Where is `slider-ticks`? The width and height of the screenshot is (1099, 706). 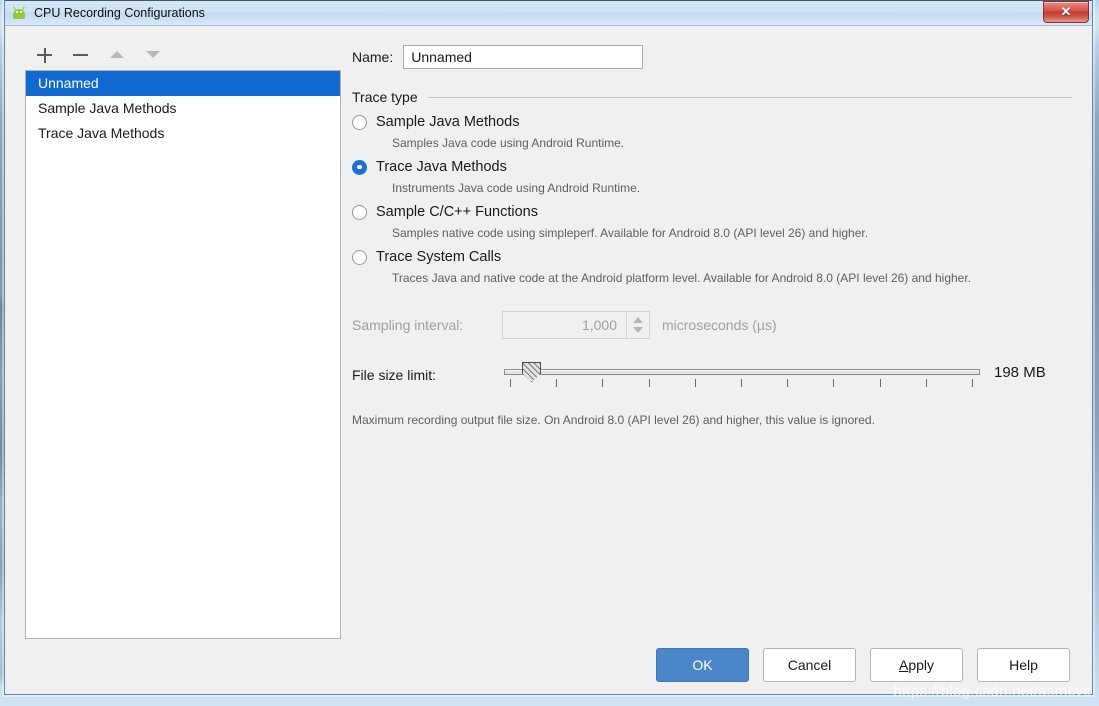 slider-ticks is located at coordinates (742, 383).